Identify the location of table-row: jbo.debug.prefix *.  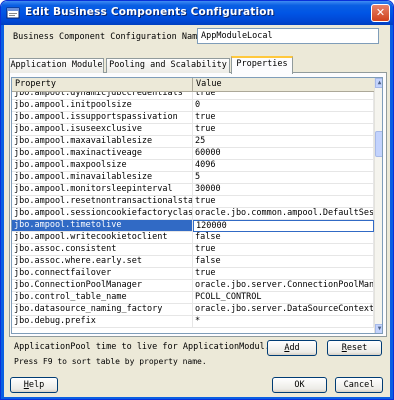
(193, 322).